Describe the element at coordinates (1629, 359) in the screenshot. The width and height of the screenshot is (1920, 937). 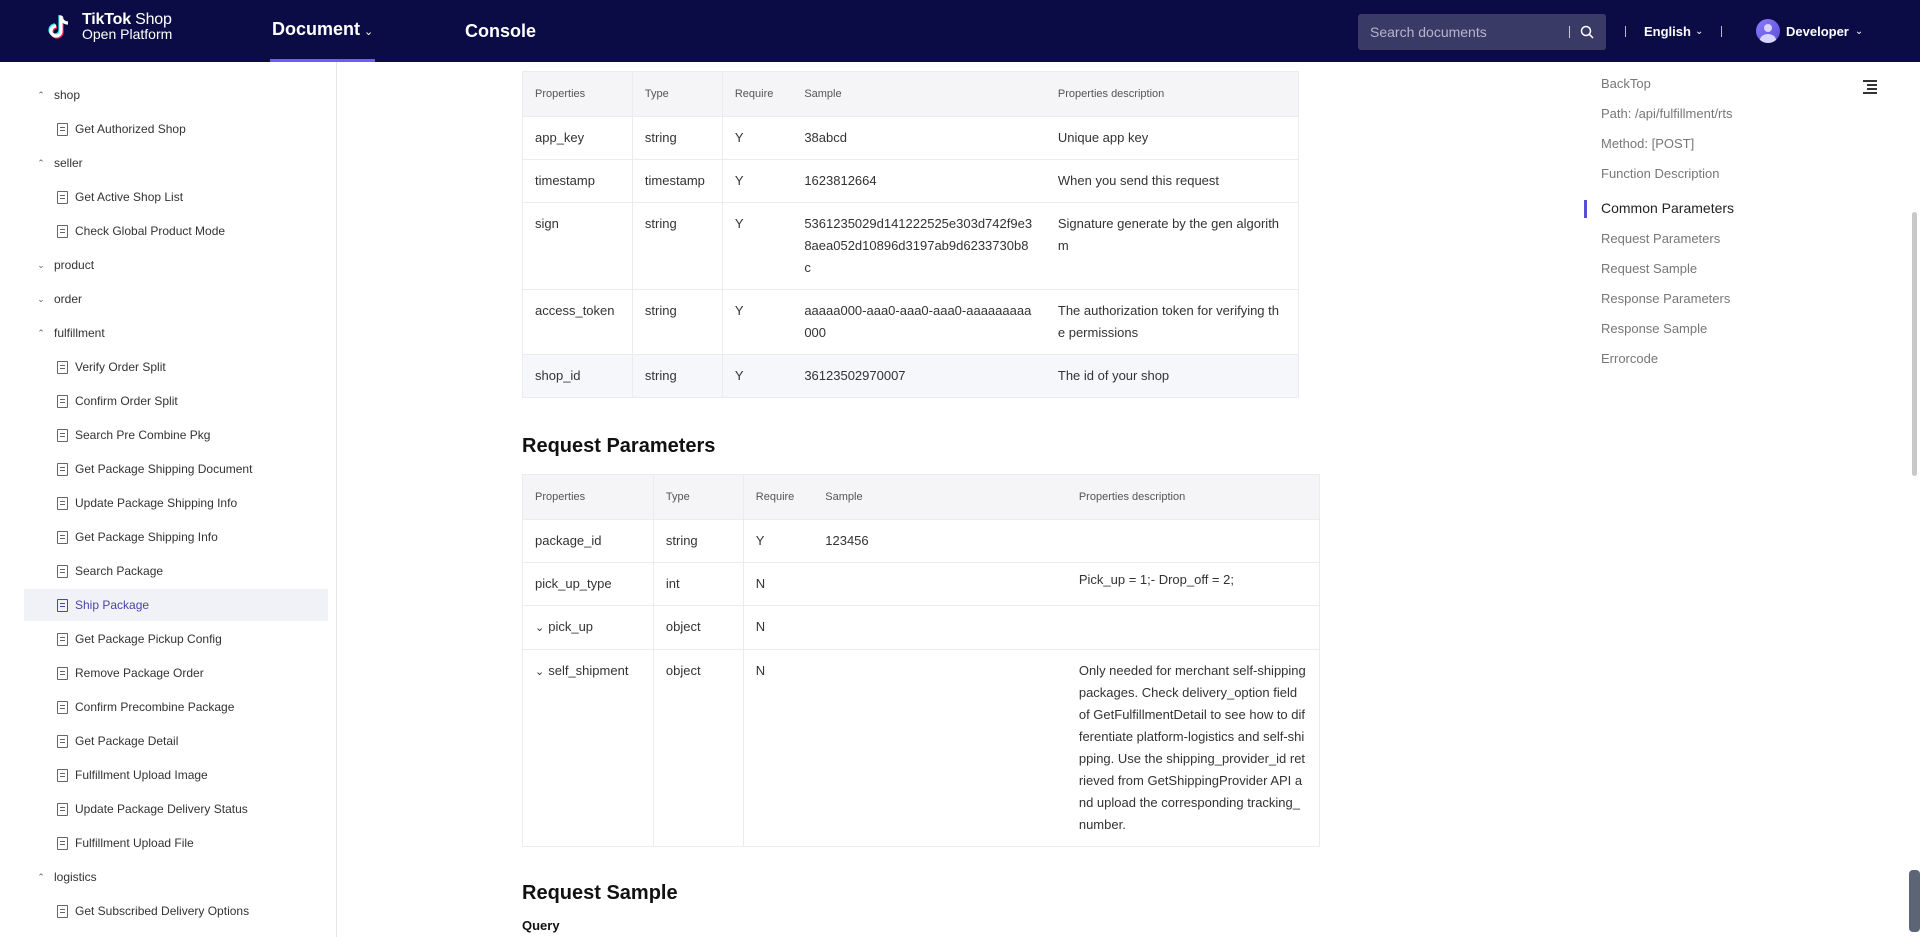
I see `toc-item-errorcode: Errorcode` at that location.